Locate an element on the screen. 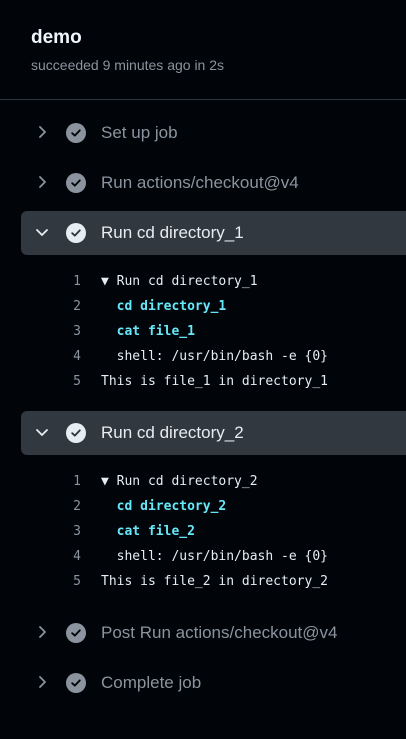 This screenshot has height=739, width=406. job-title: demo is located at coordinates (56, 37).